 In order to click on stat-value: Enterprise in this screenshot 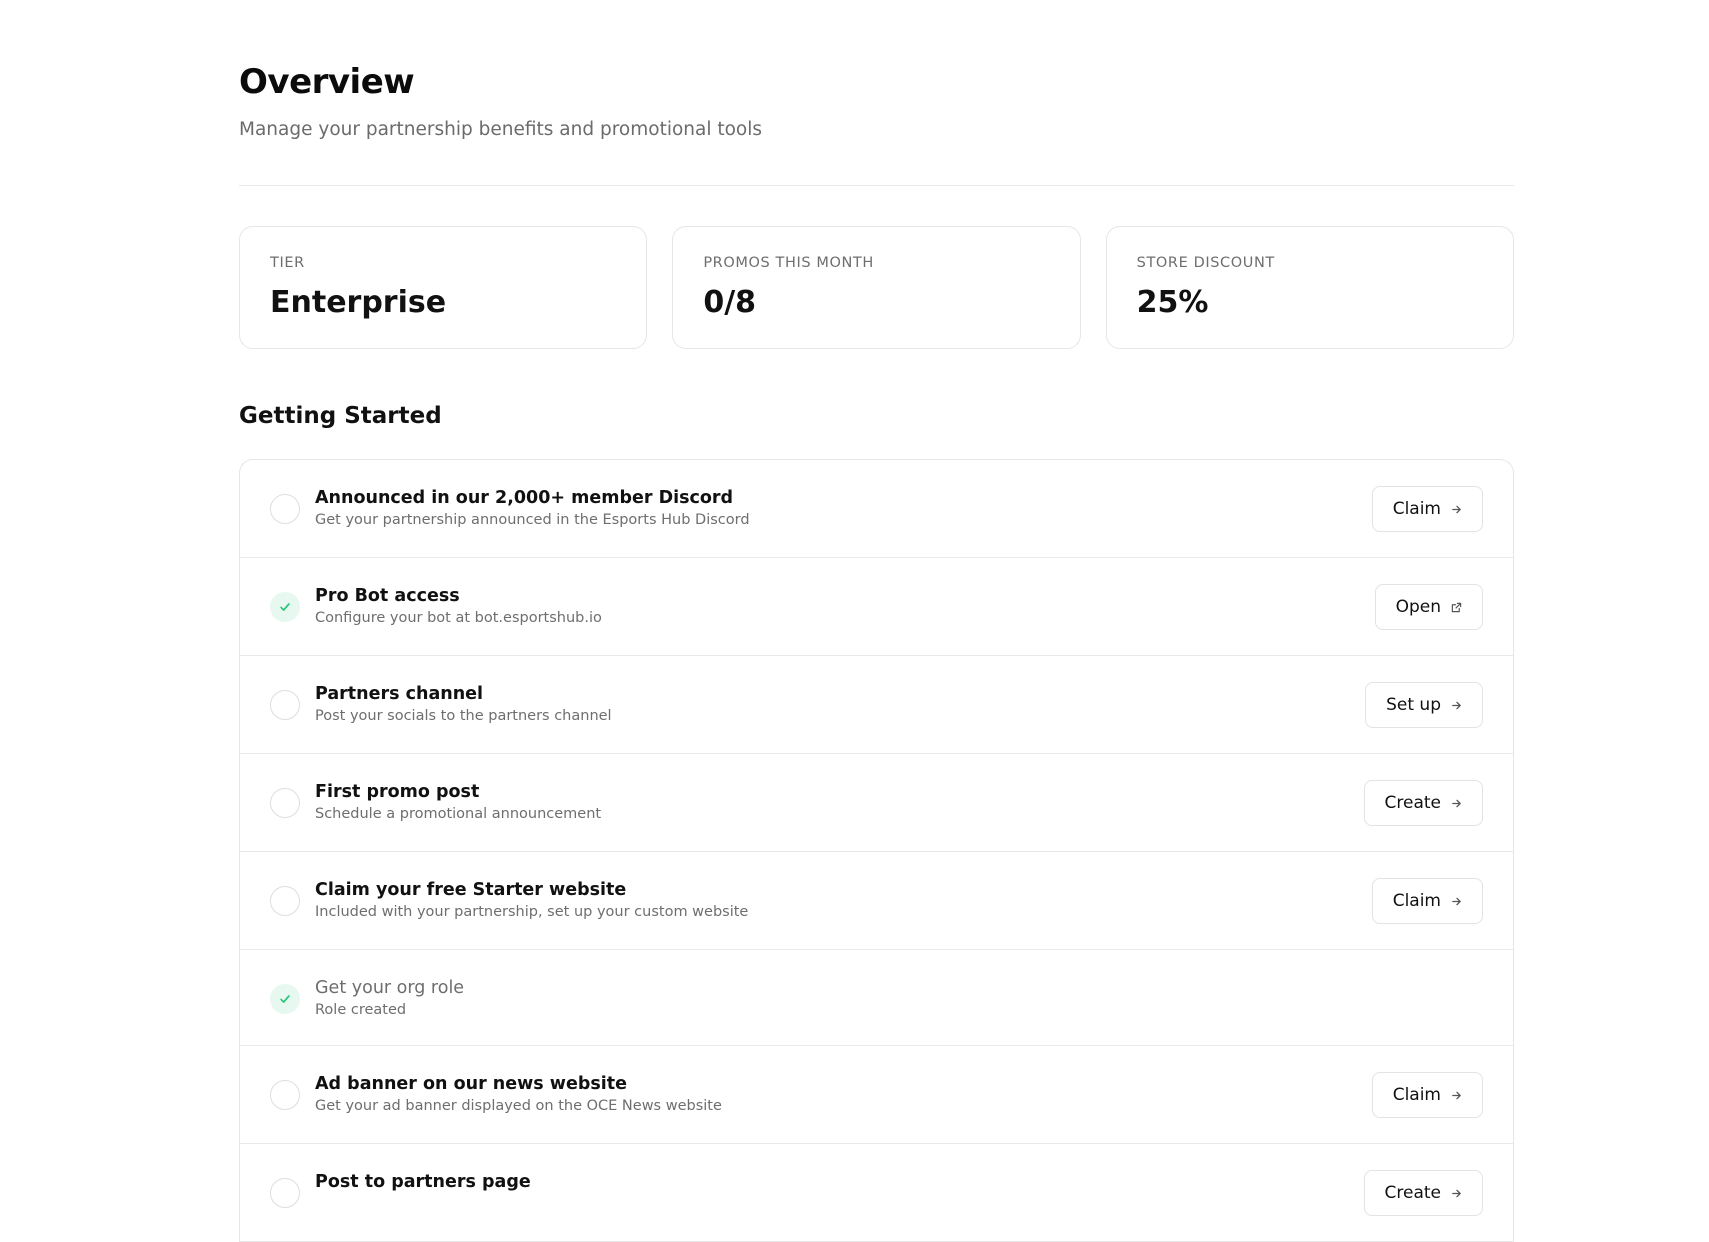, I will do `click(358, 302)`.